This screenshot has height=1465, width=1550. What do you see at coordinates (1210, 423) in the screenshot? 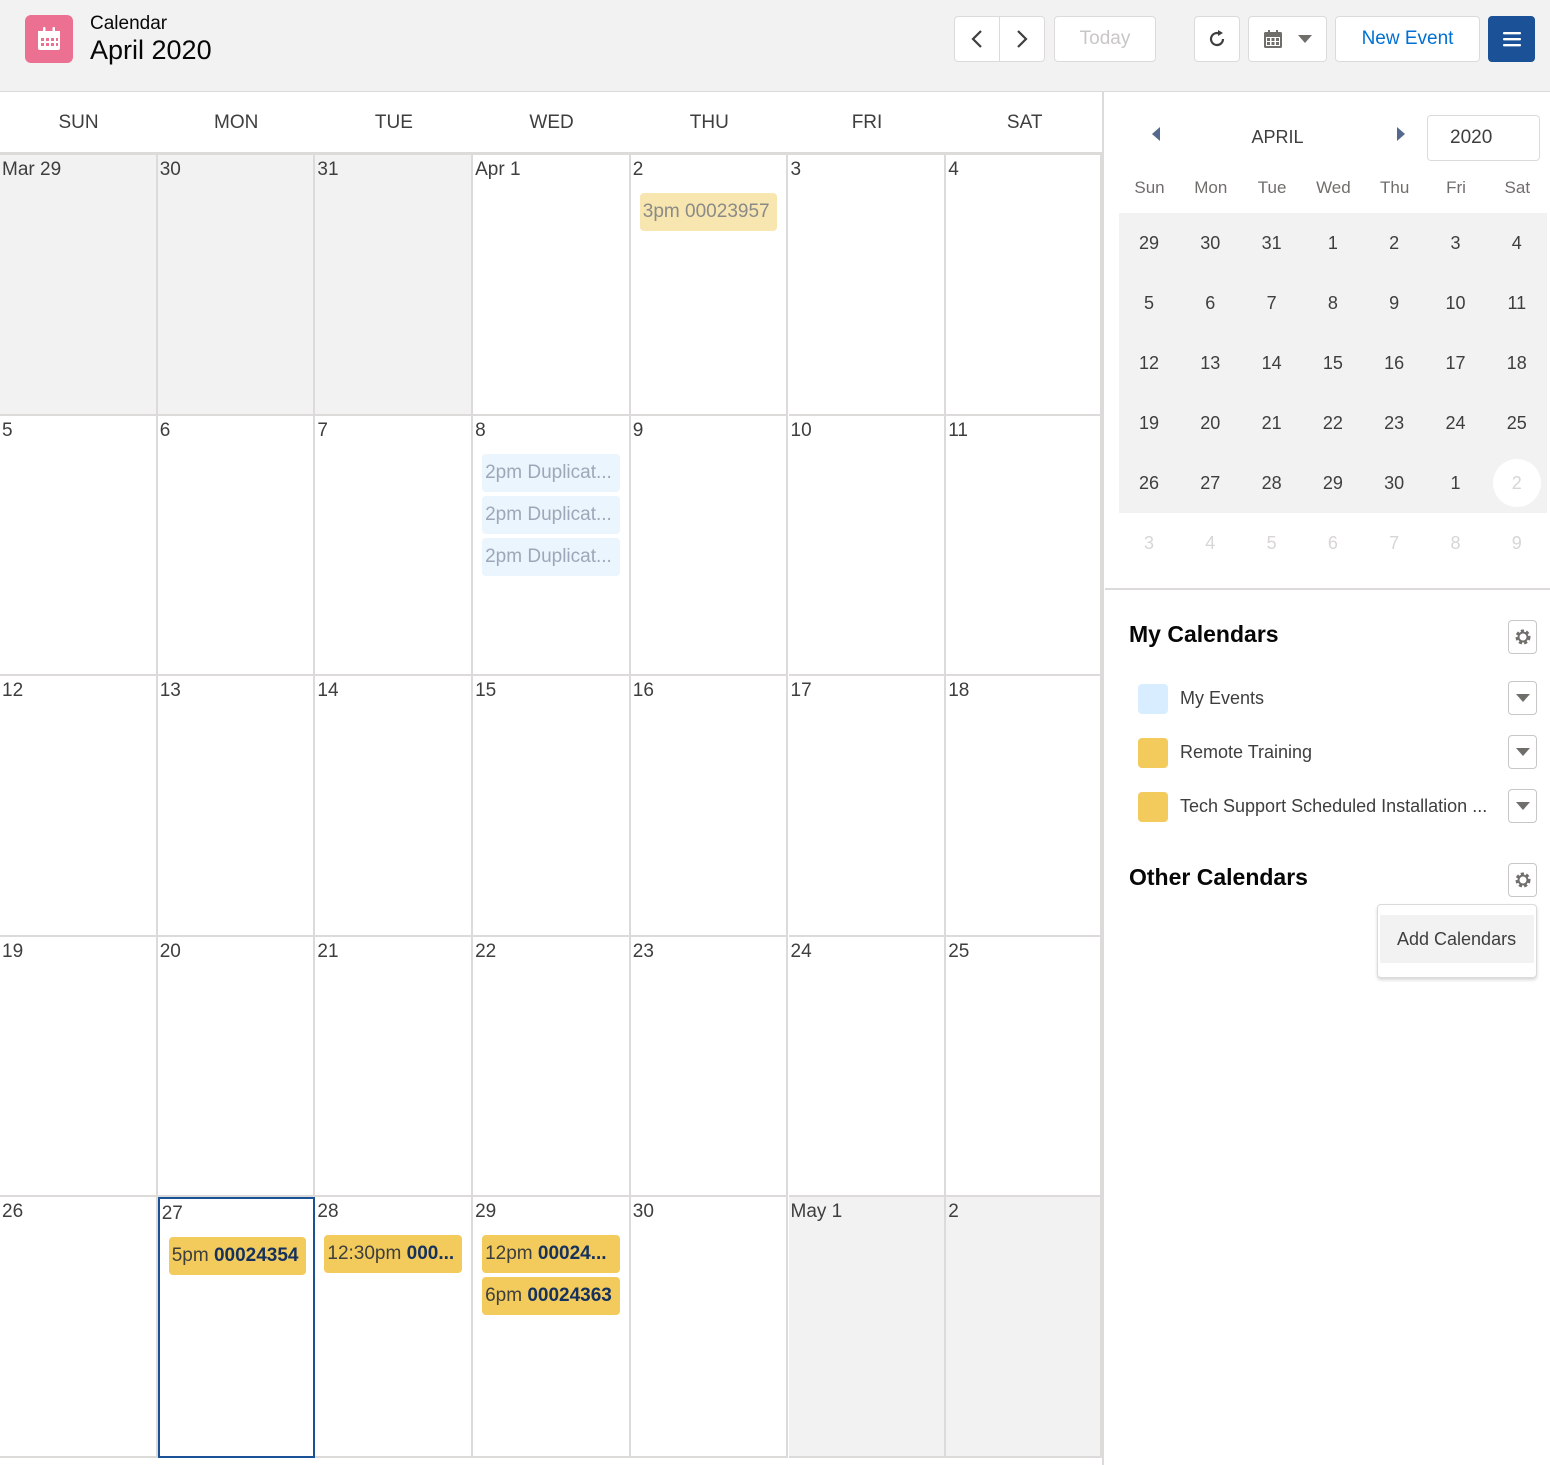
I see `mini-day: 20` at bounding box center [1210, 423].